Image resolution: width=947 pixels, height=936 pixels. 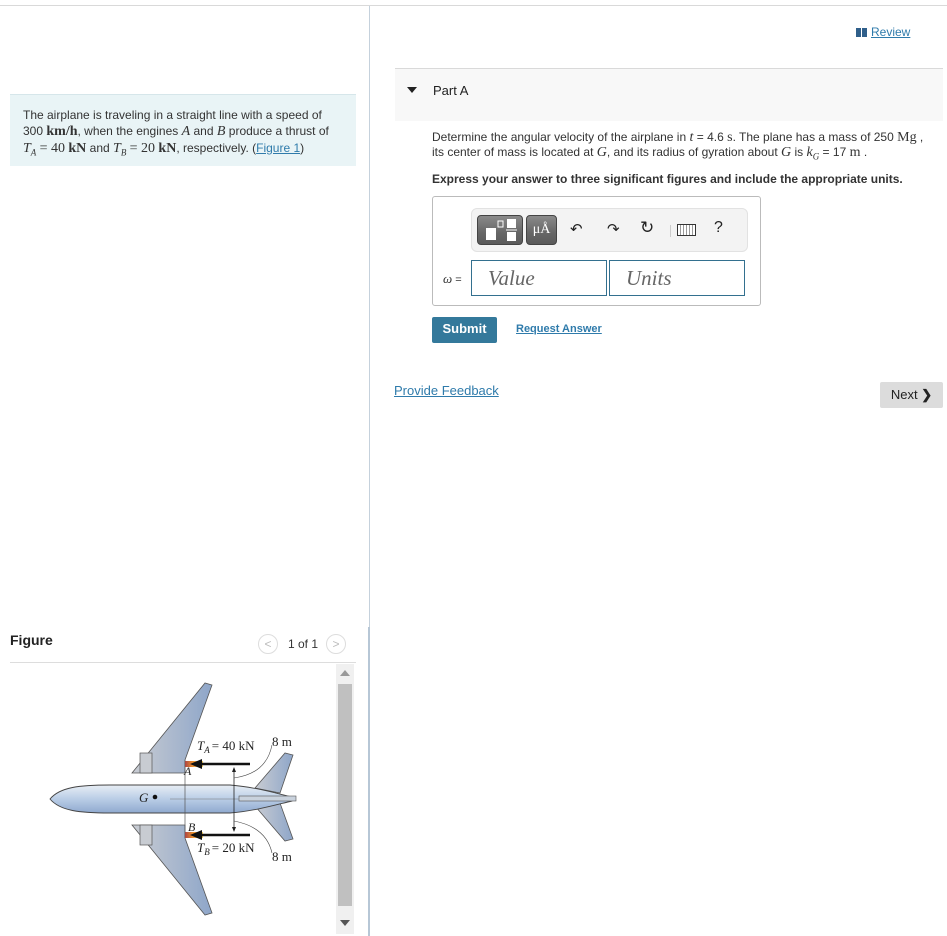 I want to click on thrust-a-symbol: T, so click(x=27, y=148).